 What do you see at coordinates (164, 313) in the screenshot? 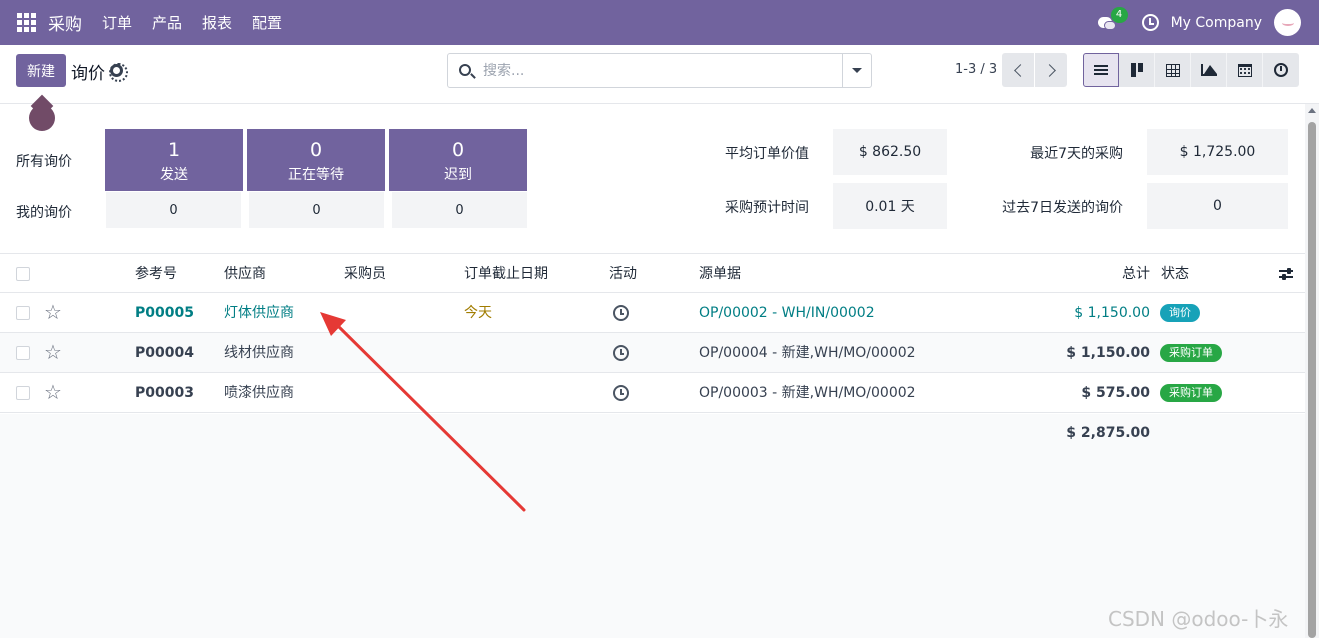
I see `row-reference: P00005` at bounding box center [164, 313].